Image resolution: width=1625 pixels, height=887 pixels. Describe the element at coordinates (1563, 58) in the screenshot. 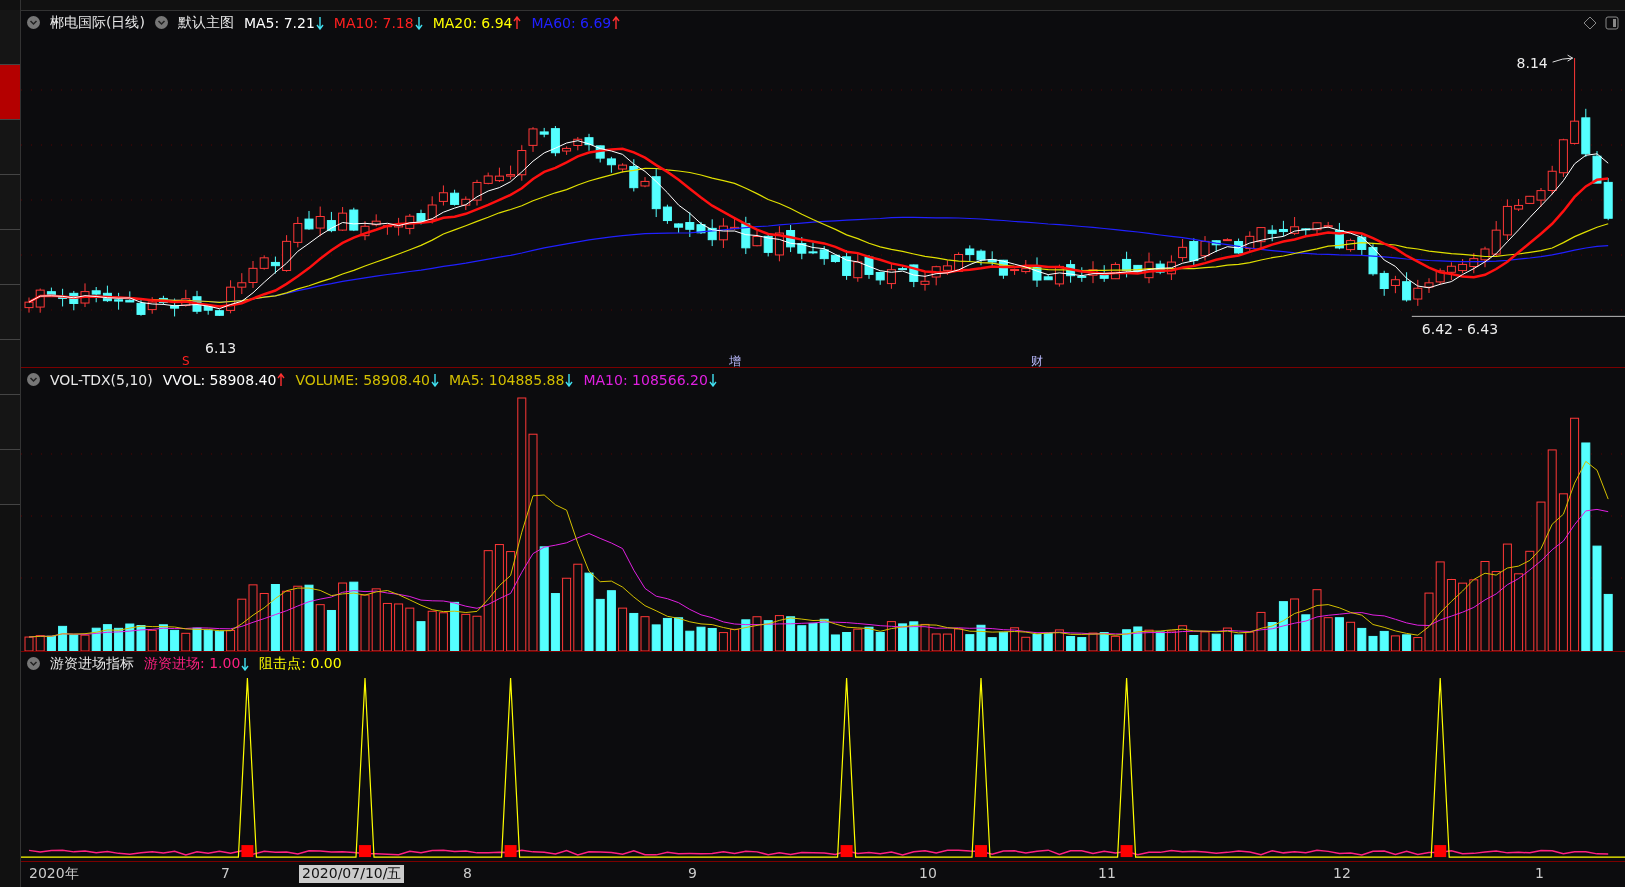

I see `leader-arrow` at that location.